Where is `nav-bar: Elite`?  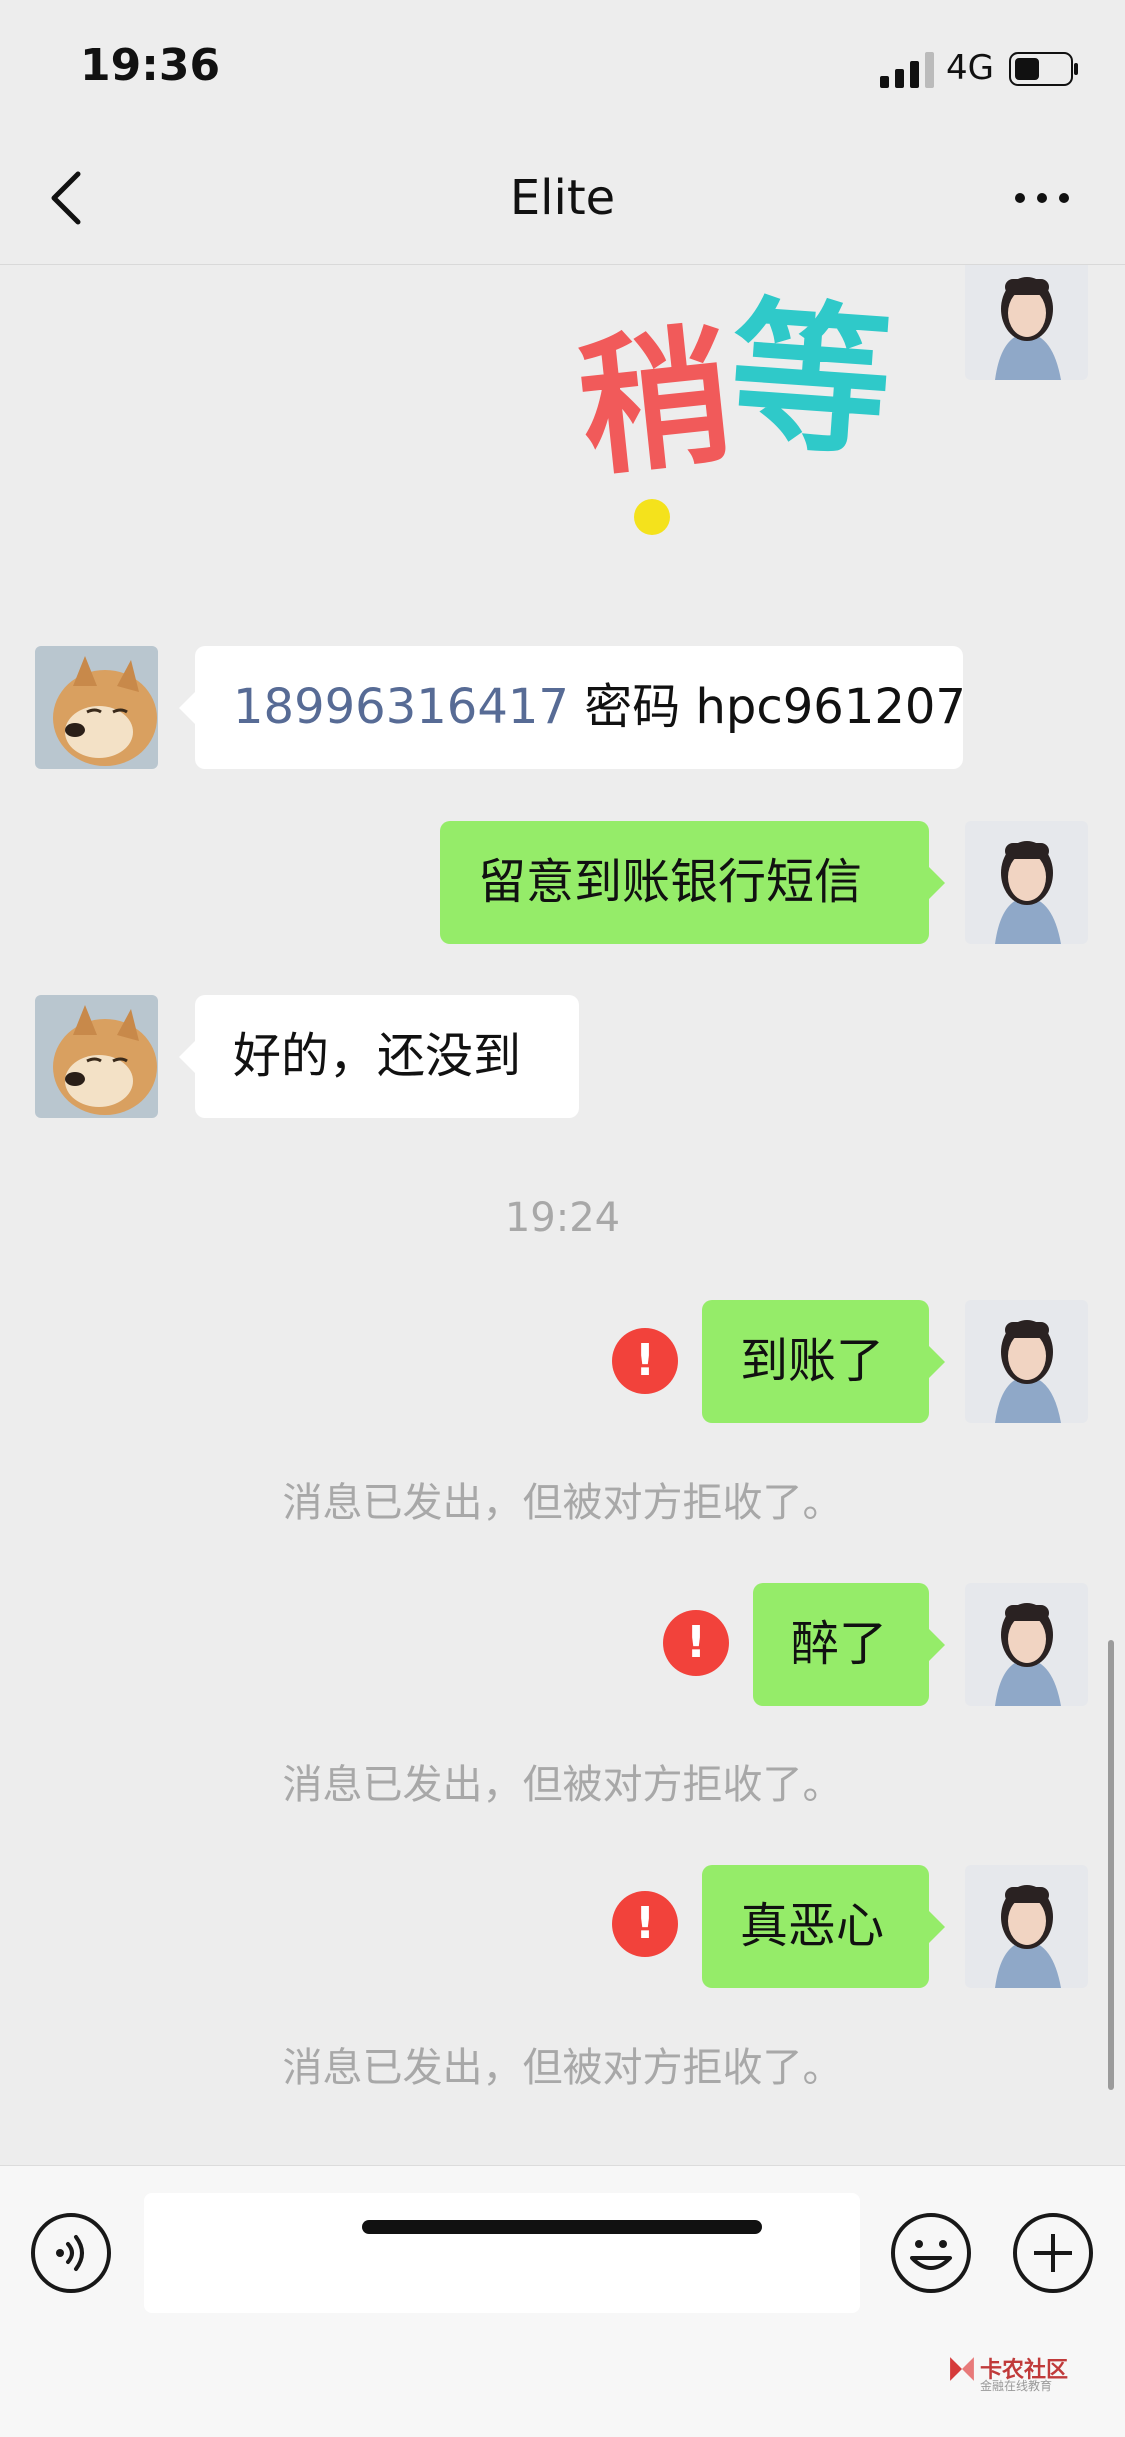 nav-bar: Elite is located at coordinates (562, 198).